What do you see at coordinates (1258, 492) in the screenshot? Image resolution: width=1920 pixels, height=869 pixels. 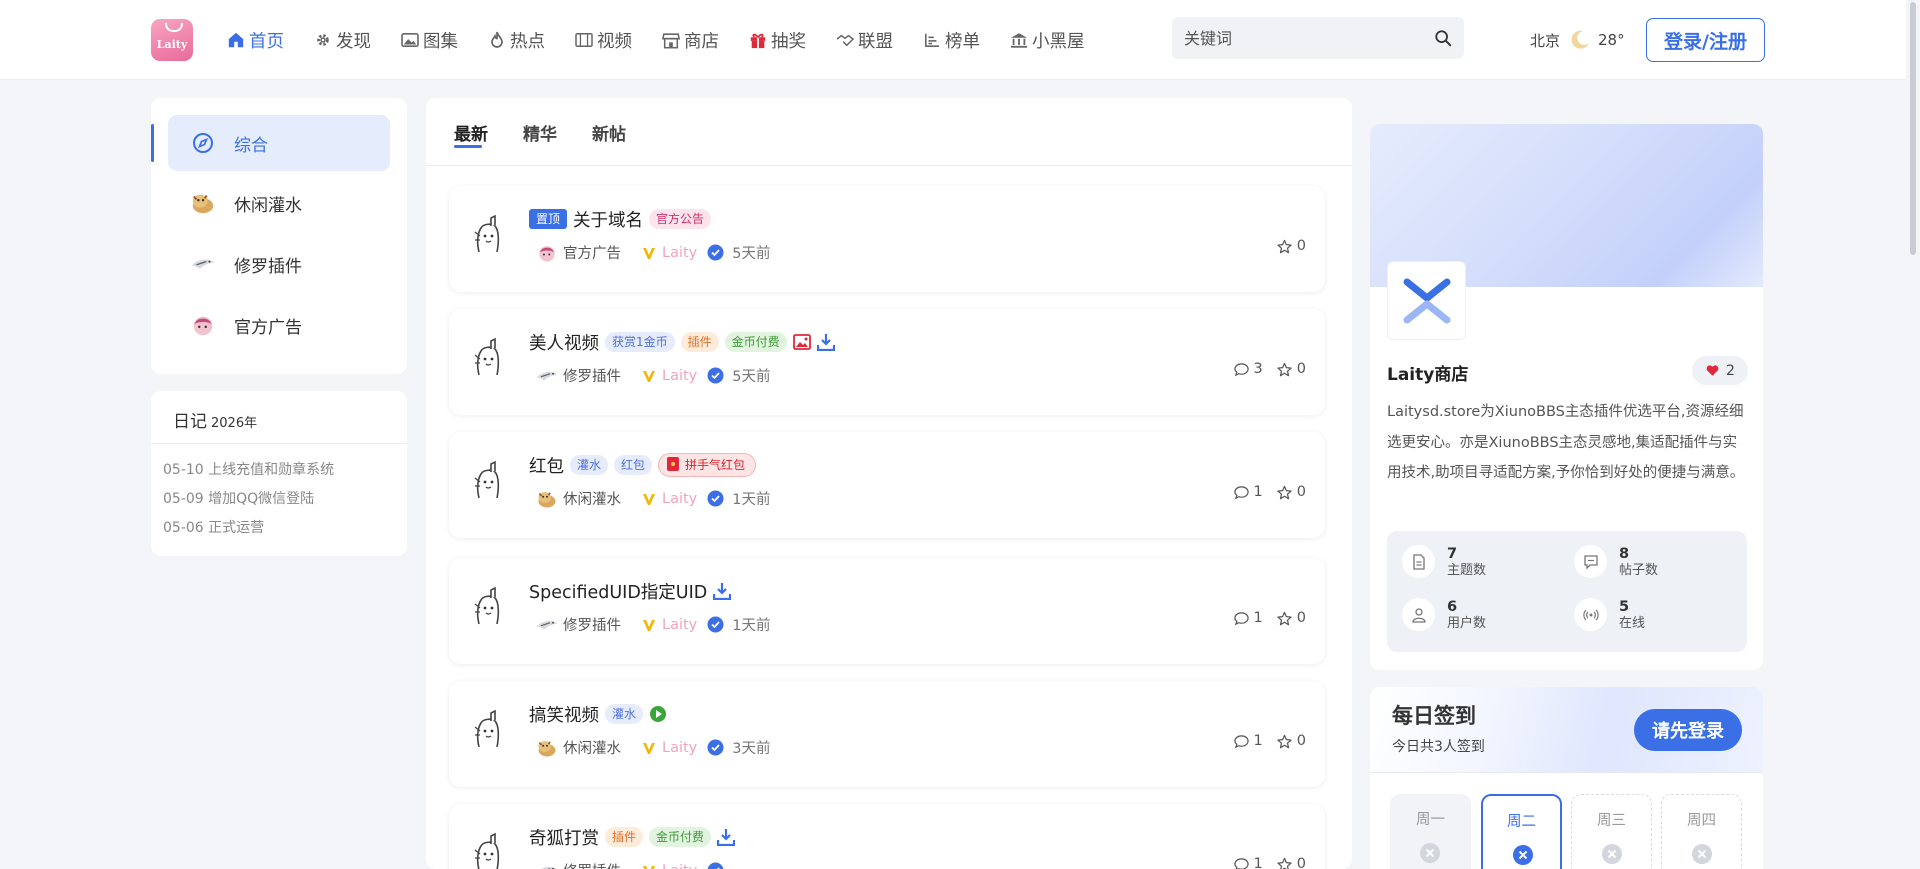 I see `comment-count-value: 1` at bounding box center [1258, 492].